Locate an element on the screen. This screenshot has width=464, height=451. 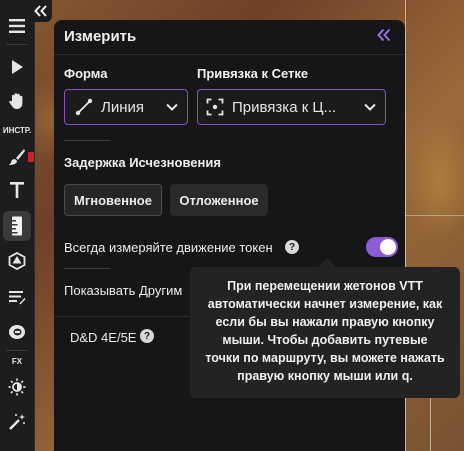
panel-title: Измерить is located at coordinates (100, 36).